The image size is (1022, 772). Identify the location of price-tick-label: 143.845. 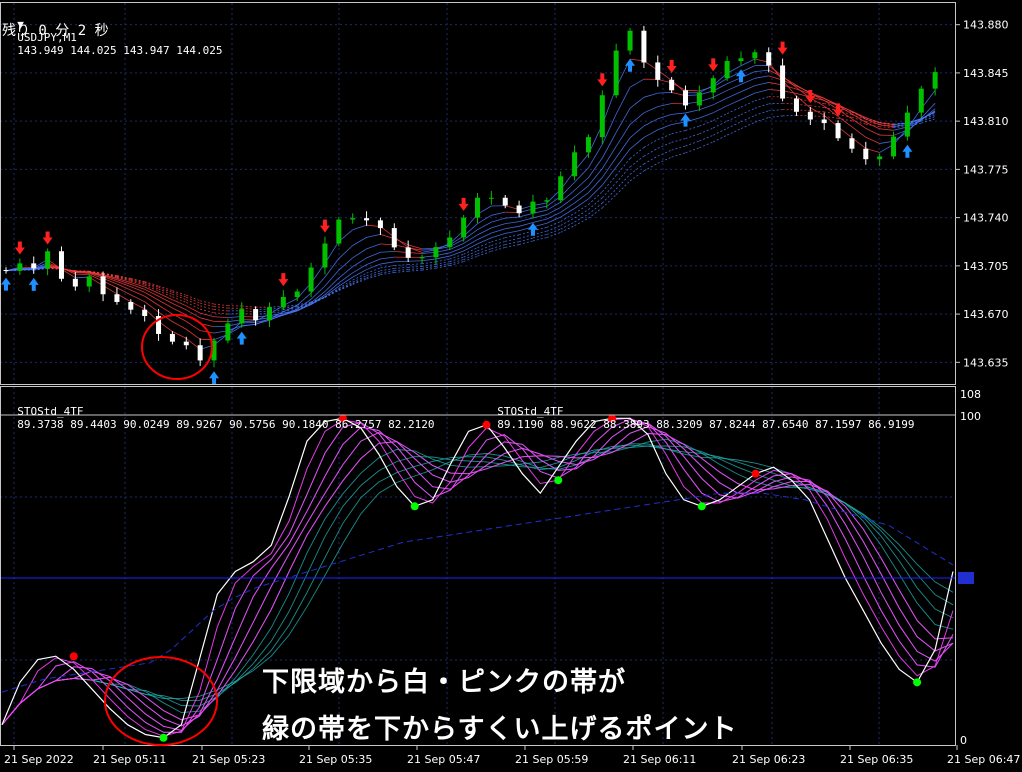
(986, 73).